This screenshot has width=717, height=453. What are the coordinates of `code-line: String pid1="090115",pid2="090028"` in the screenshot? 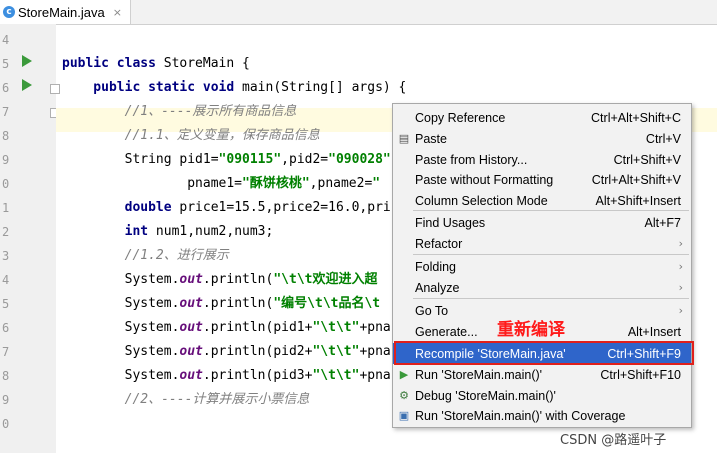 It's located at (226, 160).